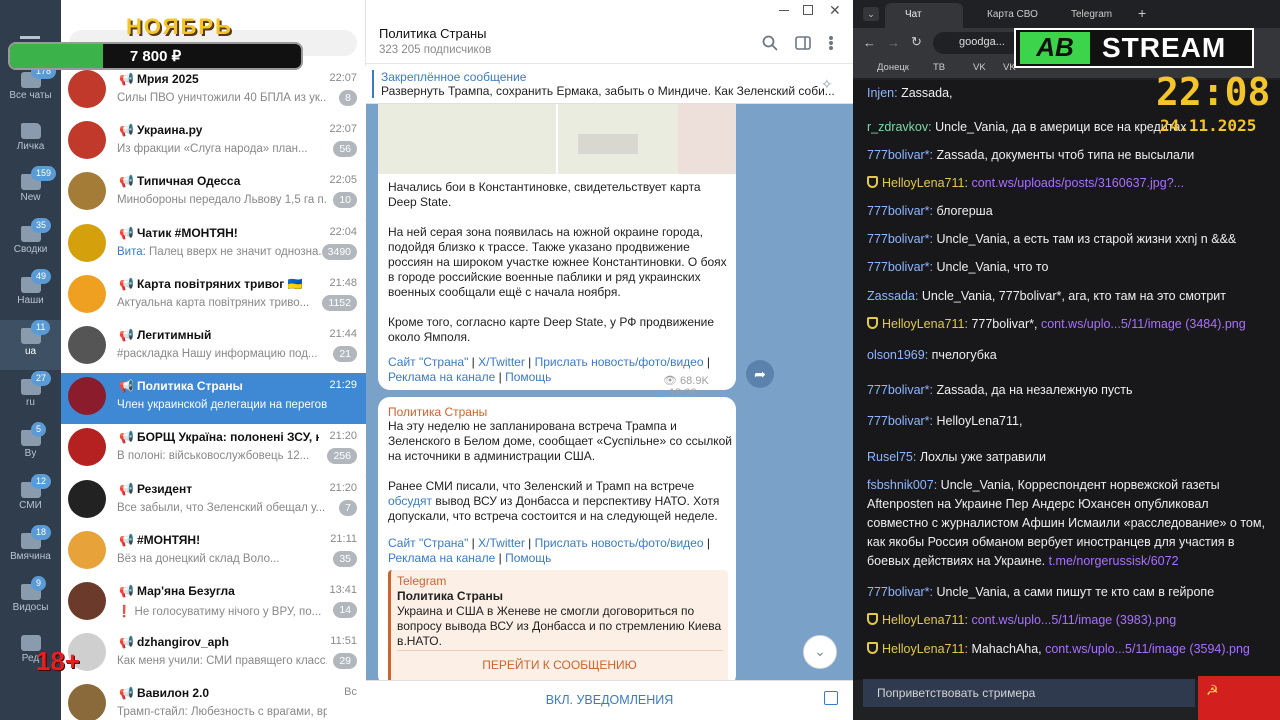 The image size is (1280, 720). What do you see at coordinates (30, 351) in the screenshot?
I see `folder-label: ua` at bounding box center [30, 351].